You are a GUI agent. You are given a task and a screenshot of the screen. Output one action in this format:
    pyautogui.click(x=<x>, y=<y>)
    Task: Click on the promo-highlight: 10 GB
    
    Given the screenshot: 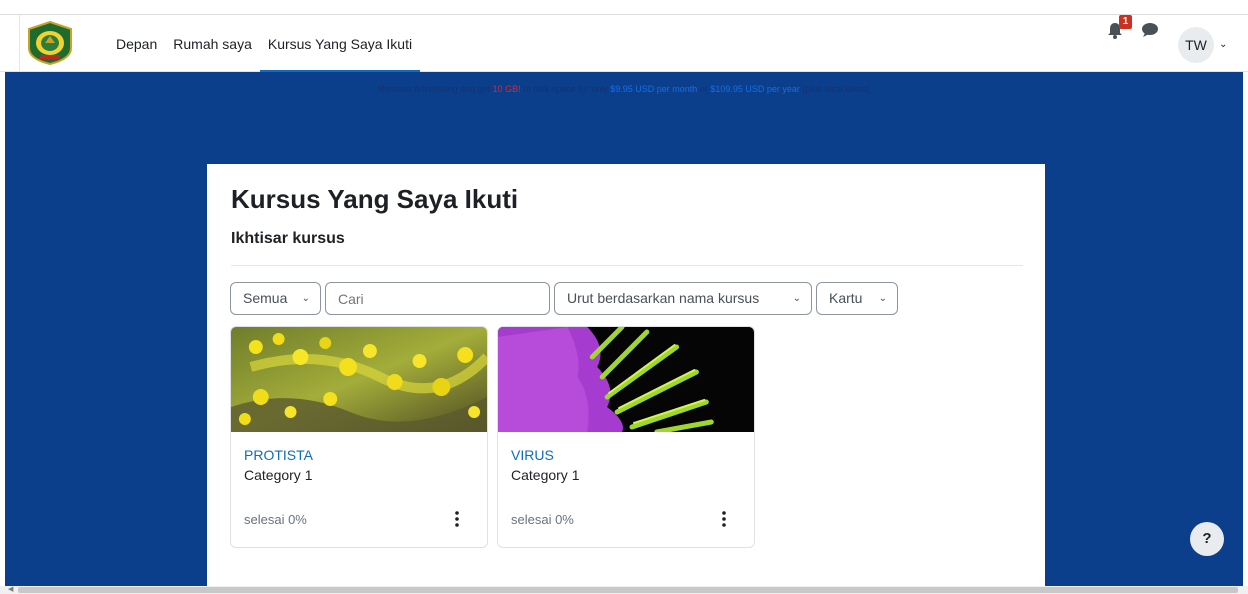 What is the action you would take?
    pyautogui.click(x=505, y=89)
    